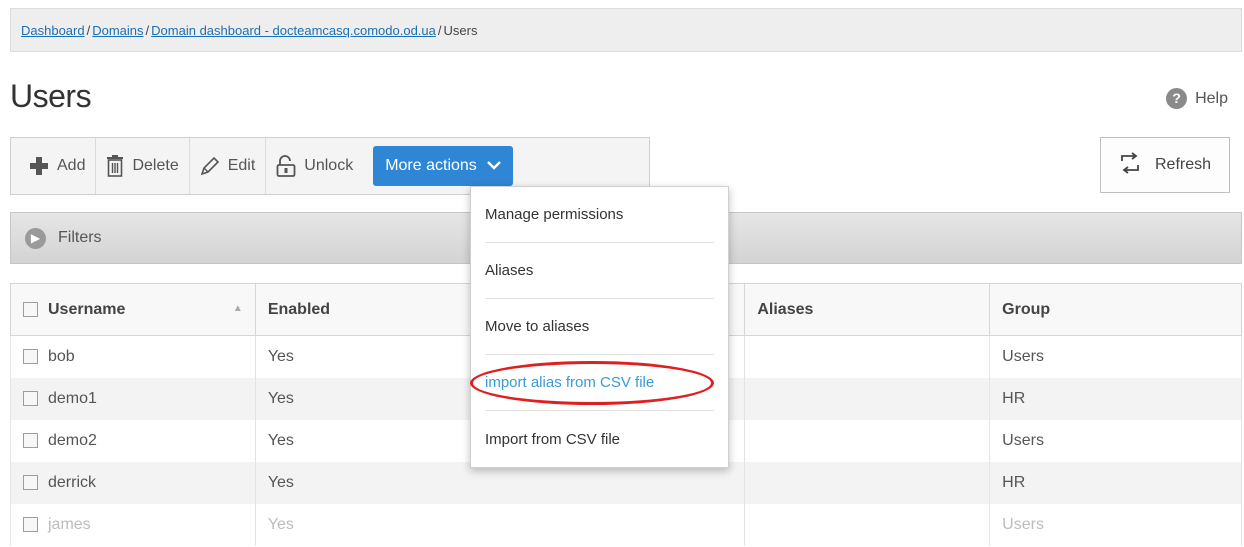  I want to click on refresh-icon, so click(1130, 165).